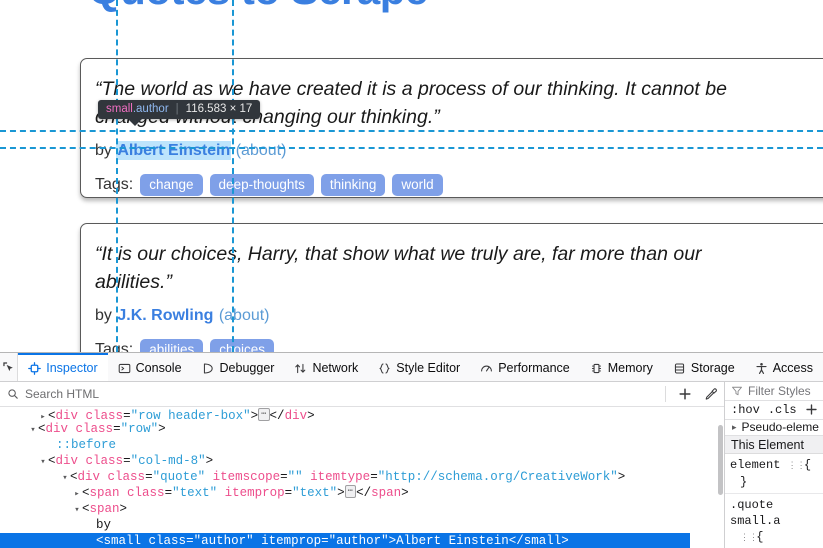 The height and width of the screenshot is (548, 823). What do you see at coordinates (171, 185) in the screenshot?
I see `tag-link: change` at bounding box center [171, 185].